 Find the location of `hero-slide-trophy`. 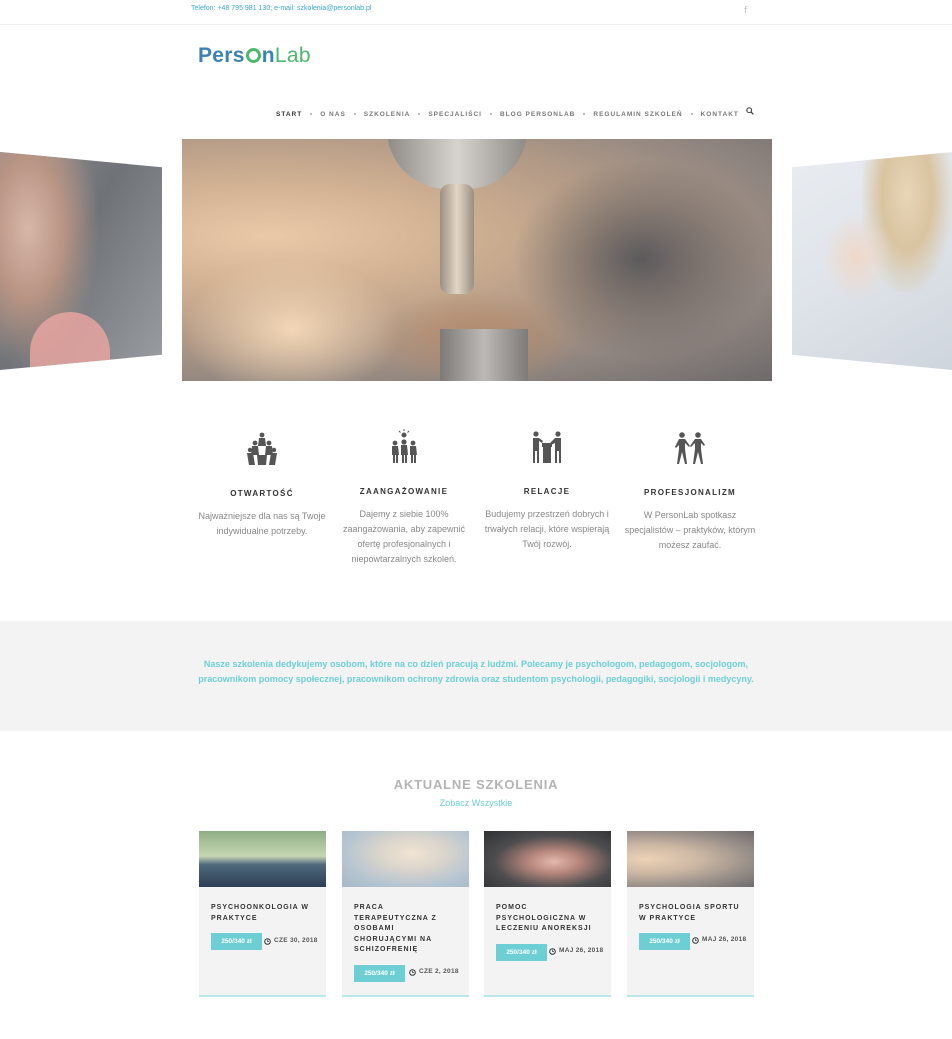

hero-slide-trophy is located at coordinates (477, 260).